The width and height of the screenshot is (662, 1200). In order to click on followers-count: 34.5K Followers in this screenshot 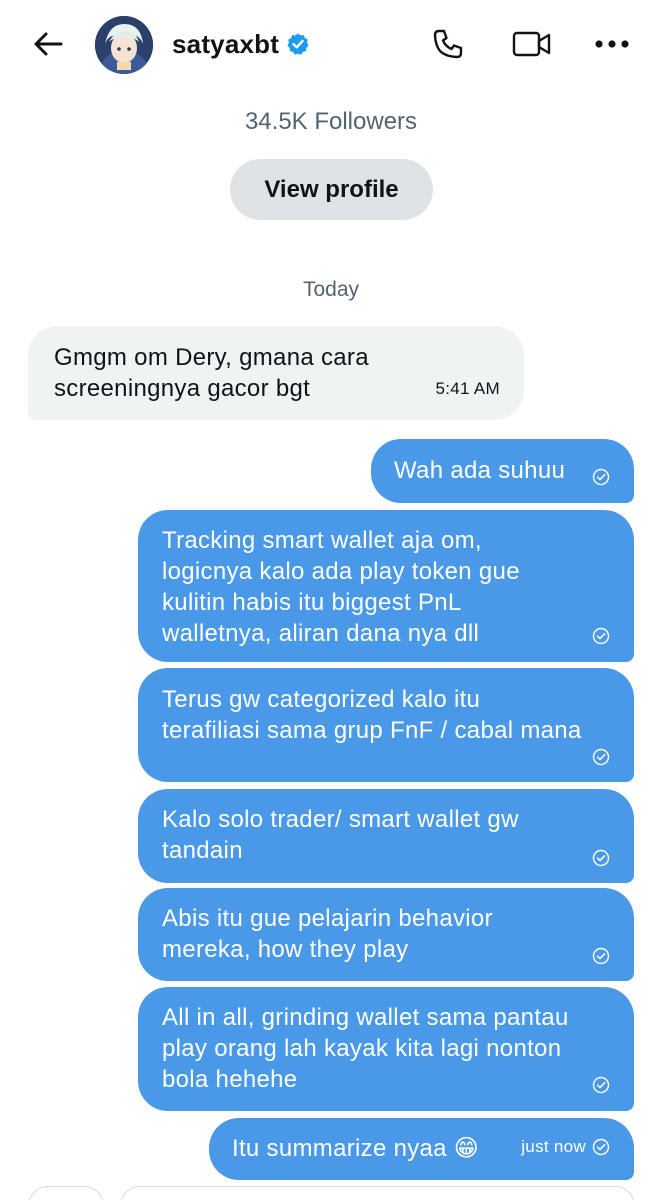, I will do `click(331, 121)`.